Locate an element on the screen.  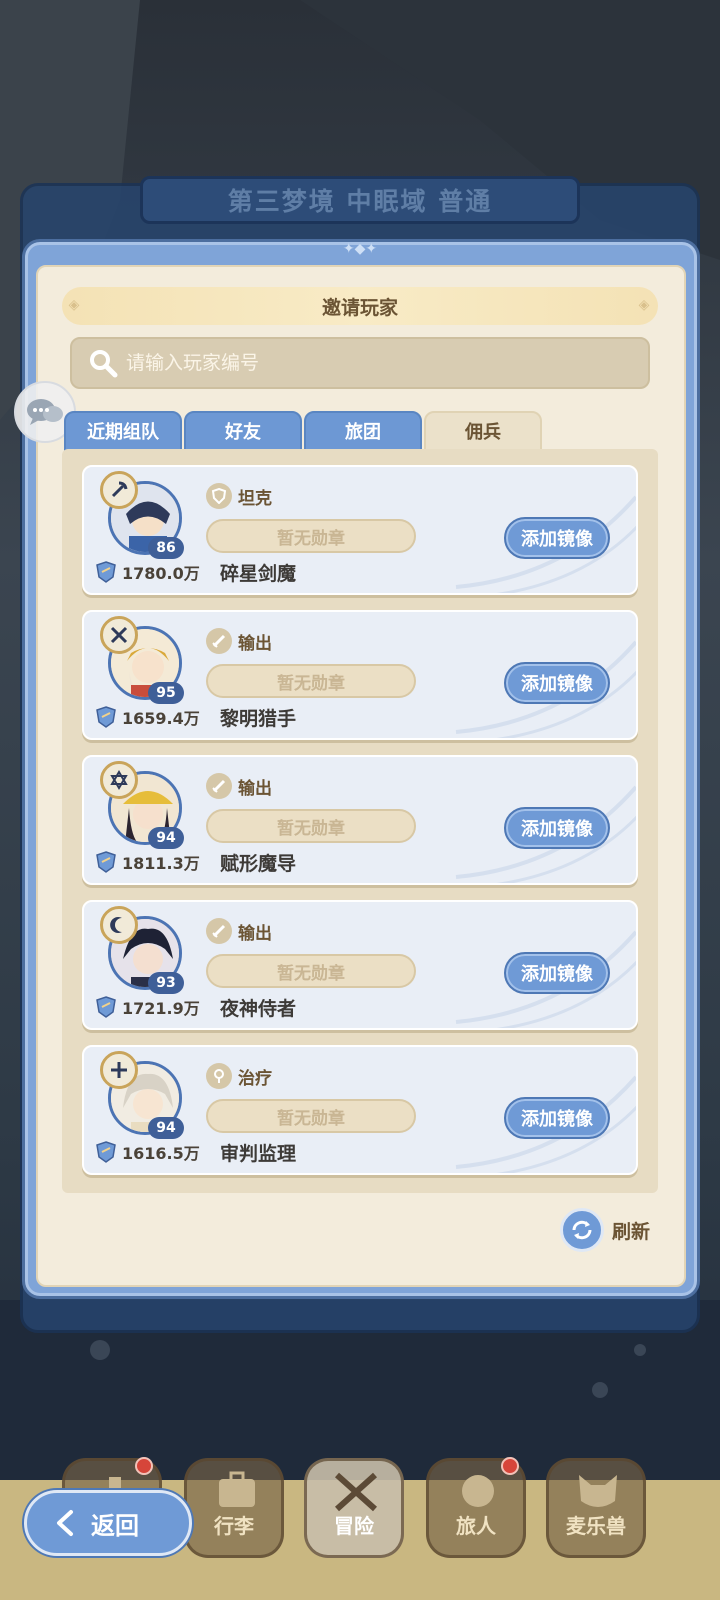
player-search-bar is located at coordinates (360, 363).